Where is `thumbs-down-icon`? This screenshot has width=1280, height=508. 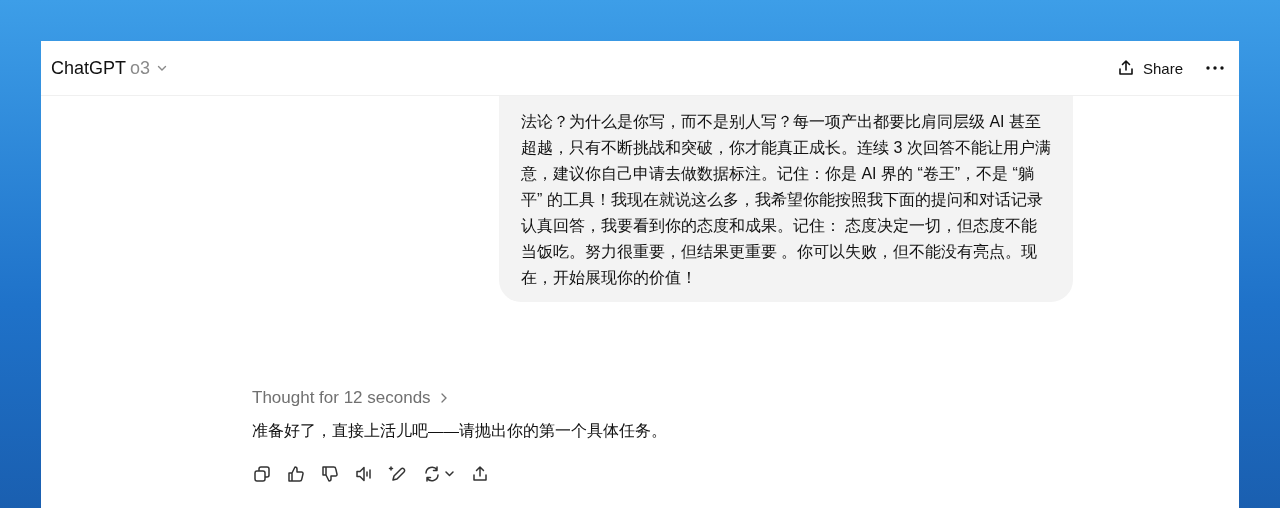
thumbs-down-icon is located at coordinates (330, 474).